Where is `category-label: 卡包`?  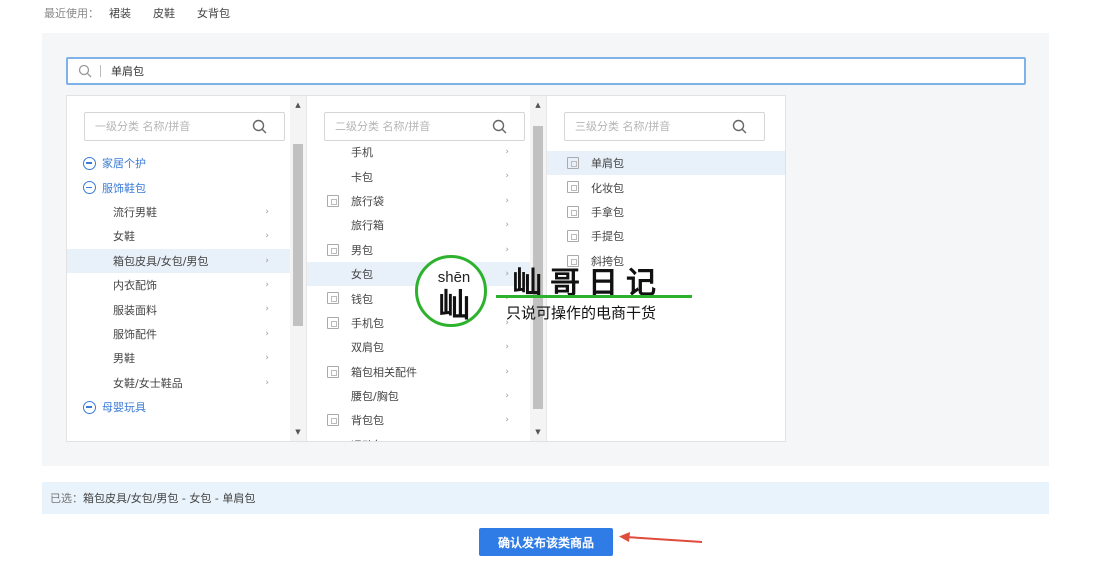 category-label: 卡包 is located at coordinates (362, 177).